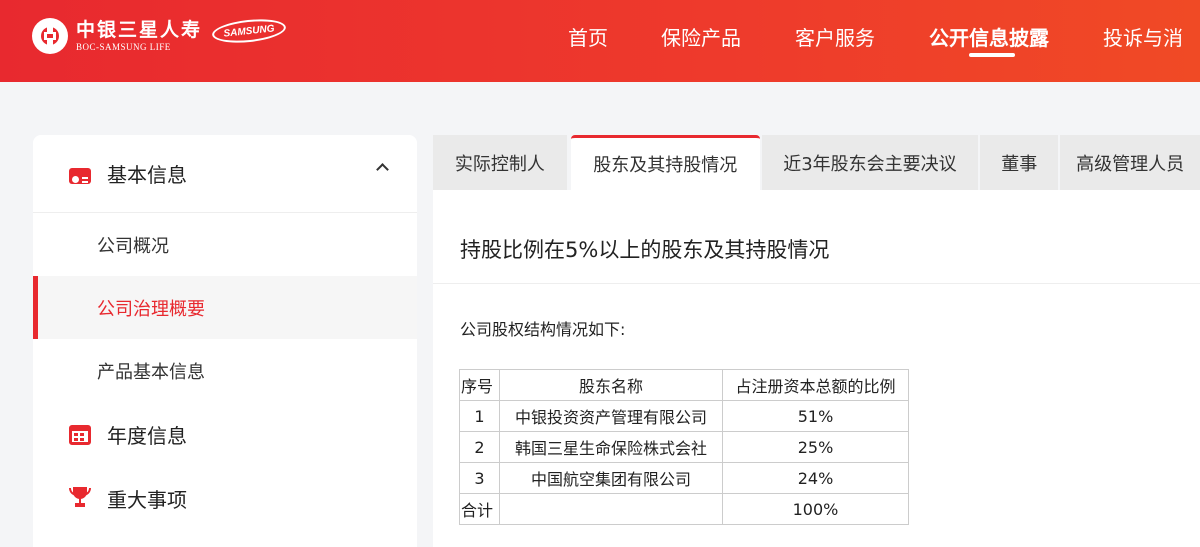 The width and height of the screenshot is (1200, 547). Describe the element at coordinates (479, 416) in the screenshot. I see `table-cell: 1` at that location.